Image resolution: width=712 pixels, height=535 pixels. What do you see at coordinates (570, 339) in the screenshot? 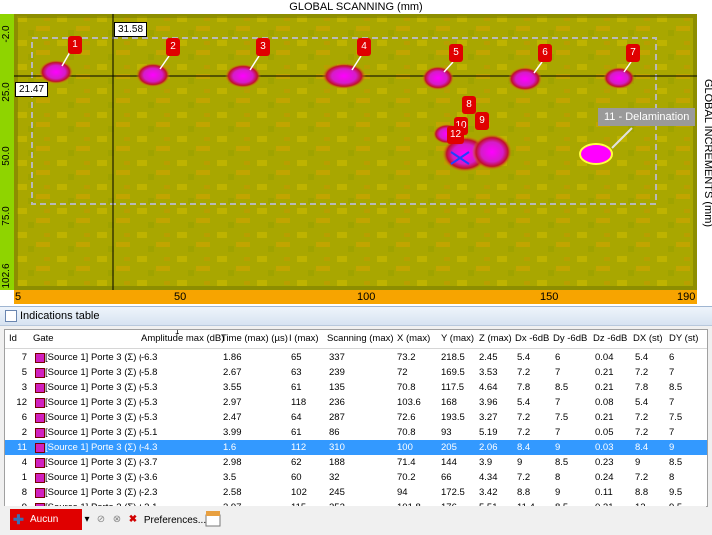
I see `column-header: Dy -6dB` at bounding box center [570, 339].